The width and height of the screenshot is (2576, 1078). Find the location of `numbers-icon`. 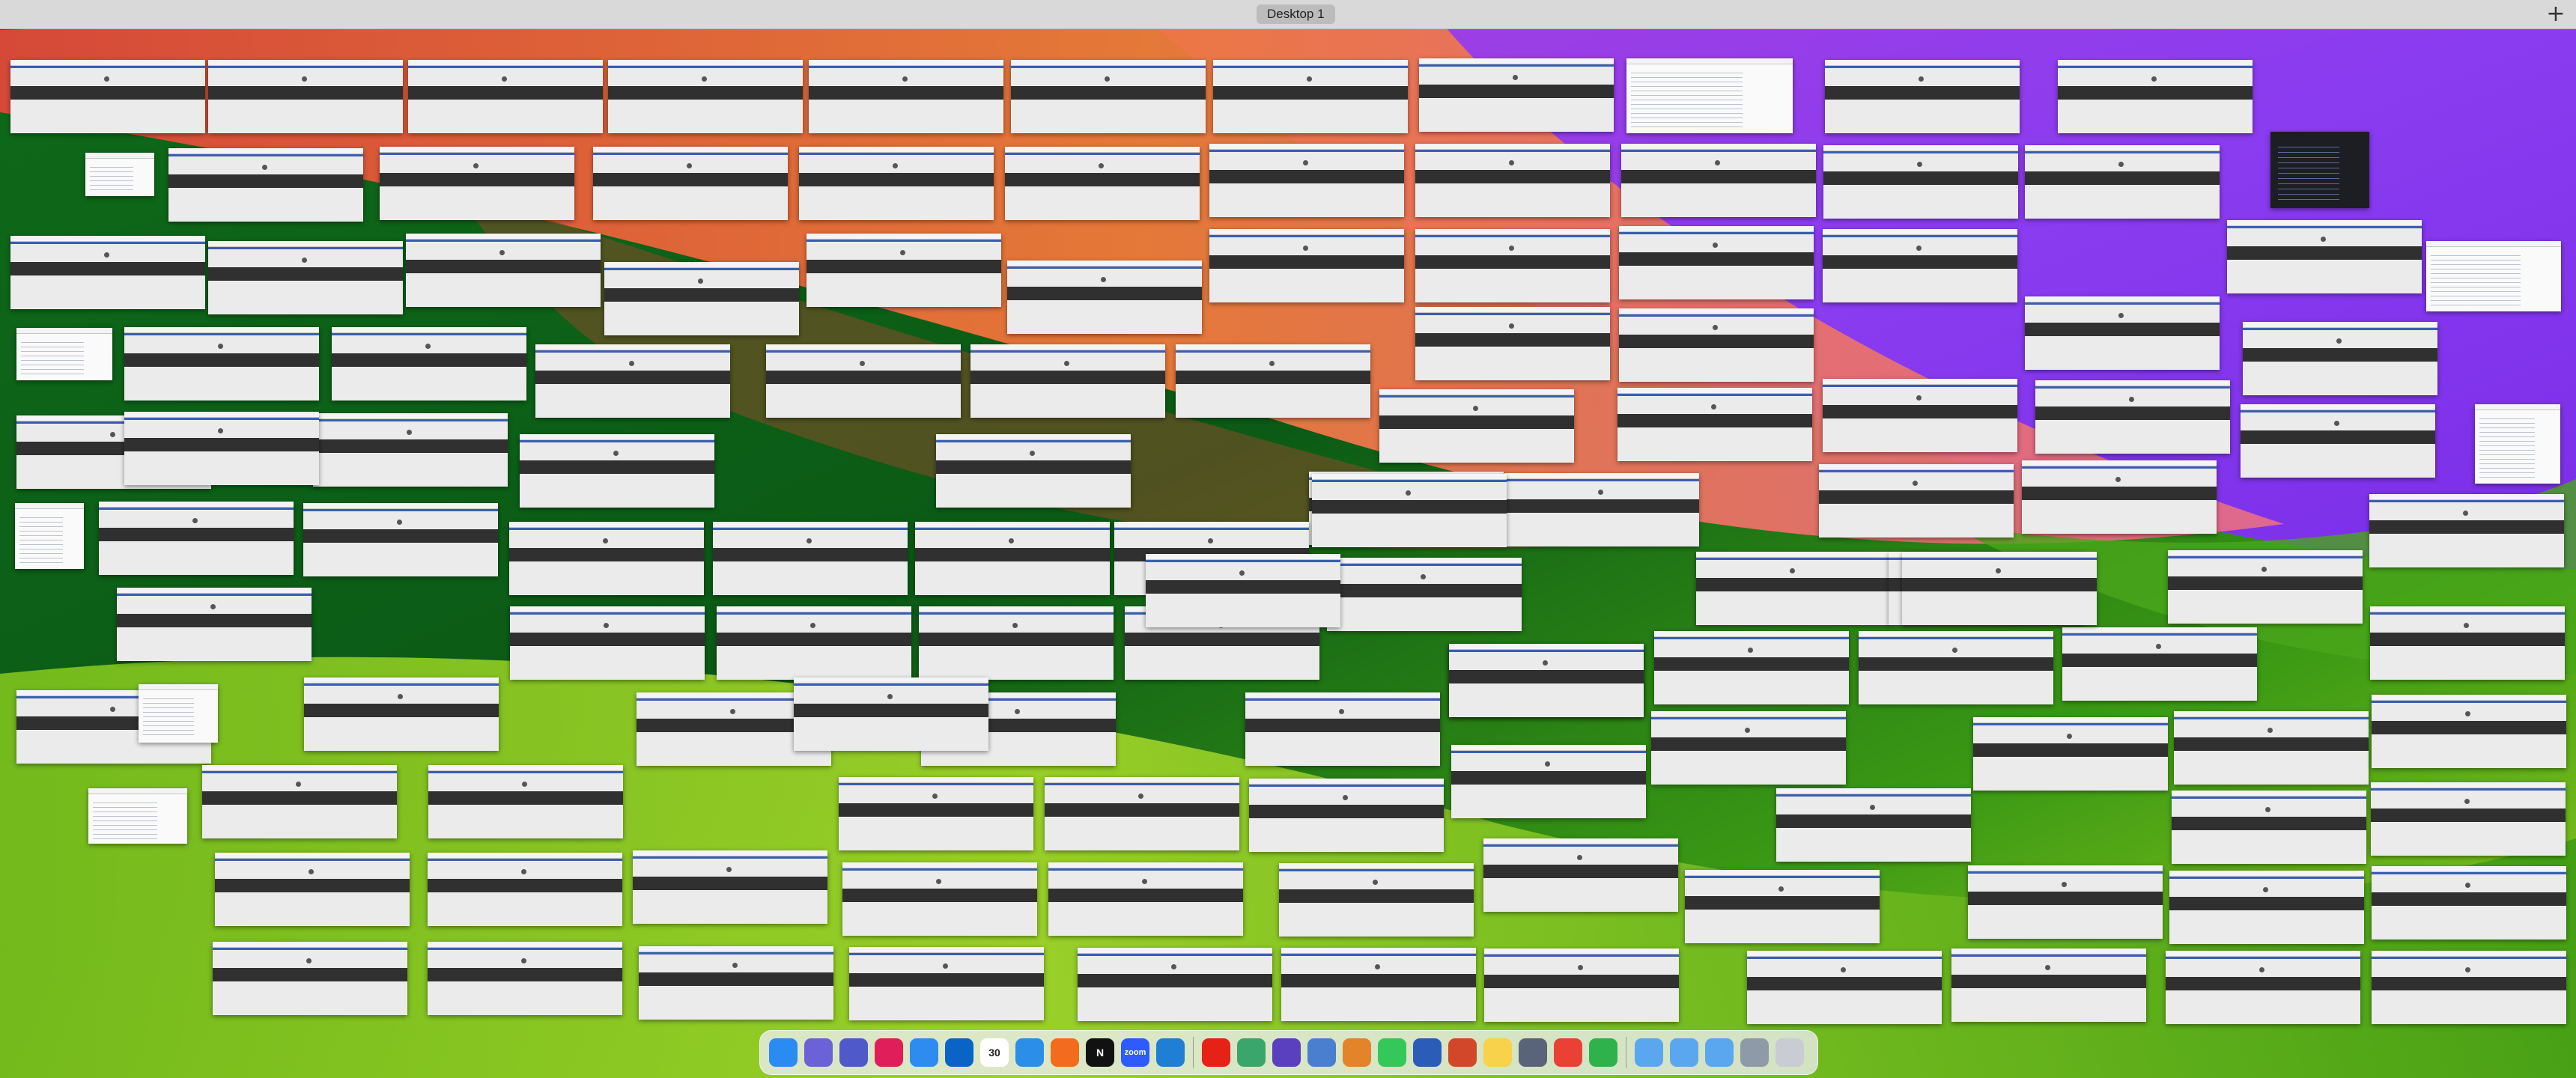

numbers-icon is located at coordinates (1603, 1052).